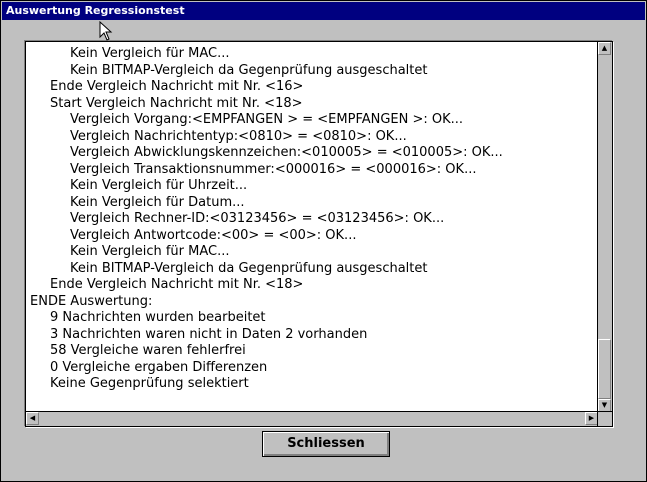 This screenshot has height=482, width=647. Describe the element at coordinates (148, 350) in the screenshot. I see `log-line: 58 Vergleiche waren fehlerfrei` at that location.